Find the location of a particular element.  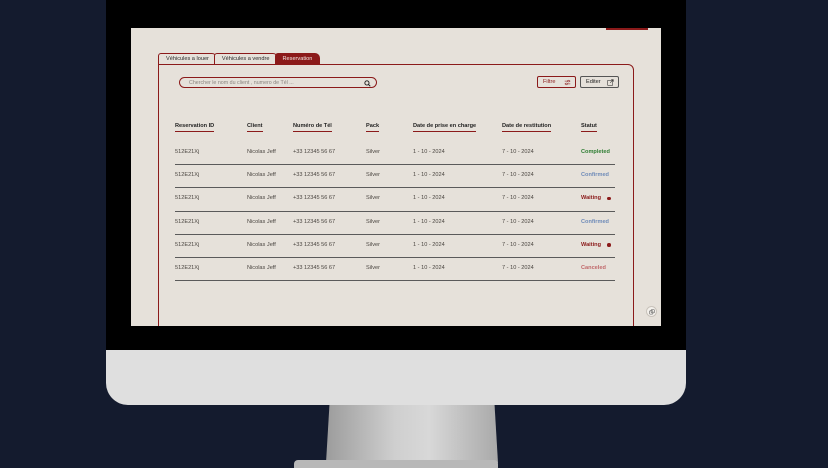

monitor-stand is located at coordinates (412, 434).